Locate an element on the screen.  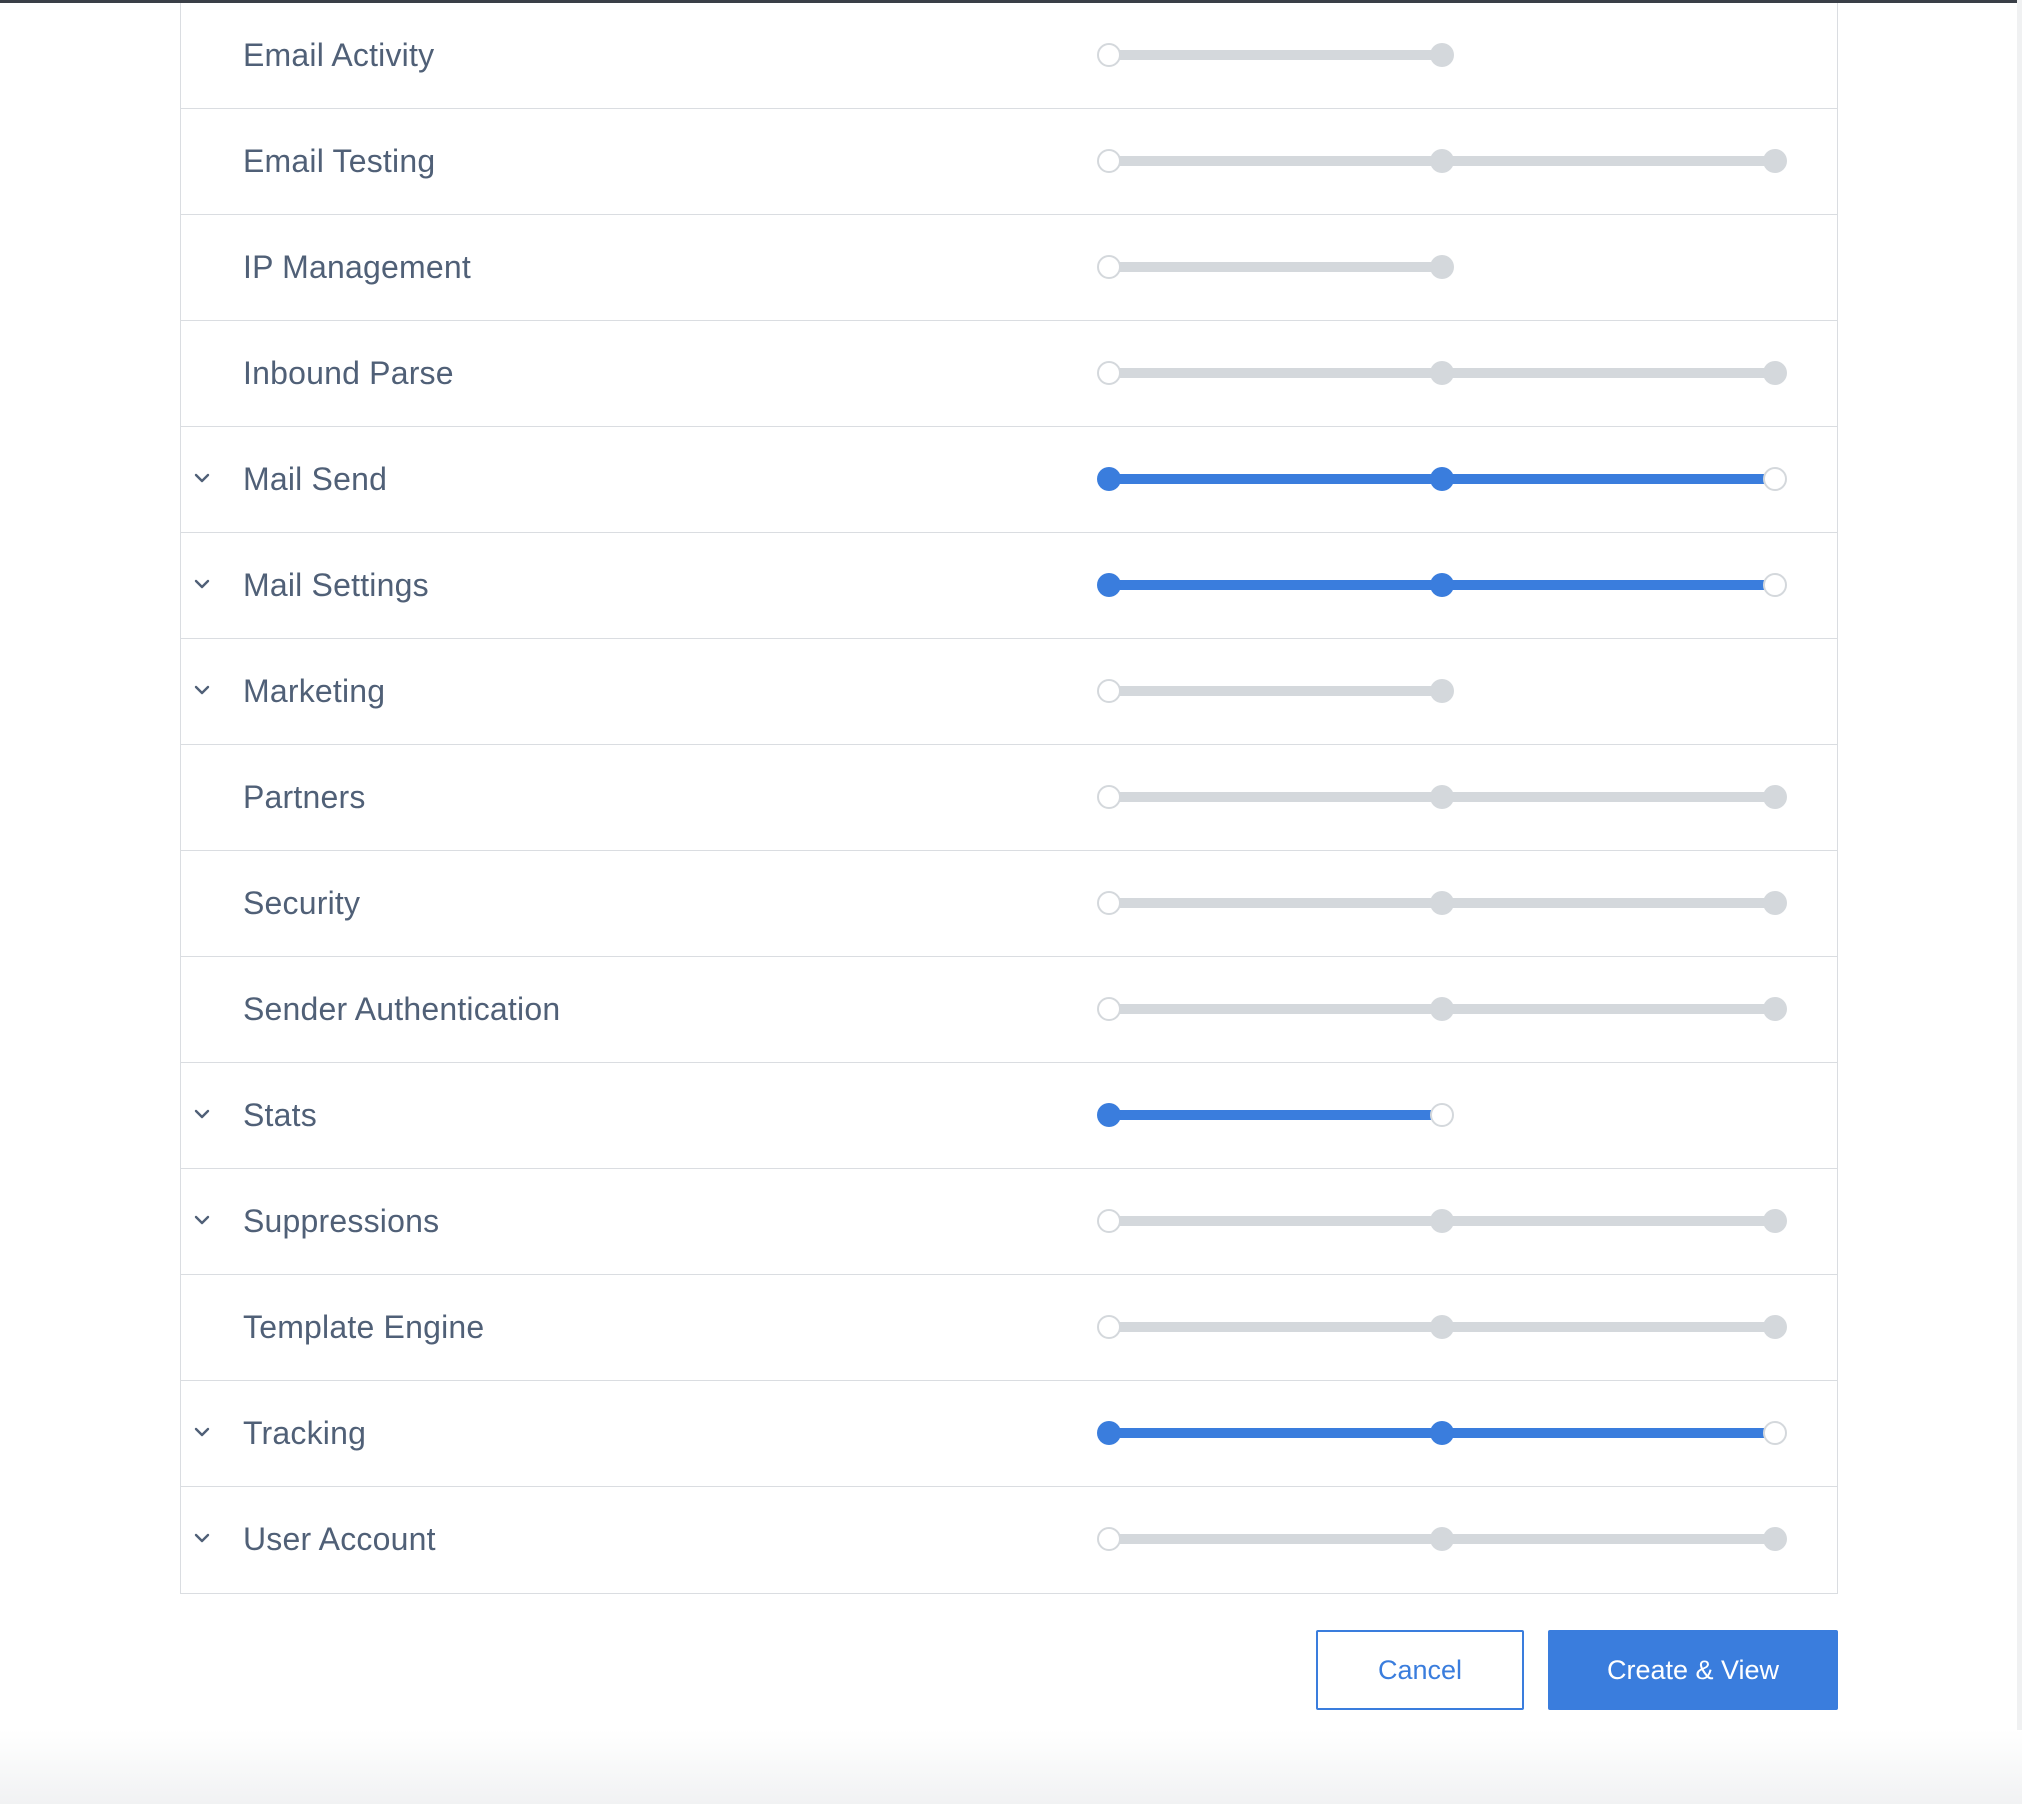
scope-row: User Account is located at coordinates (1009, 1540).